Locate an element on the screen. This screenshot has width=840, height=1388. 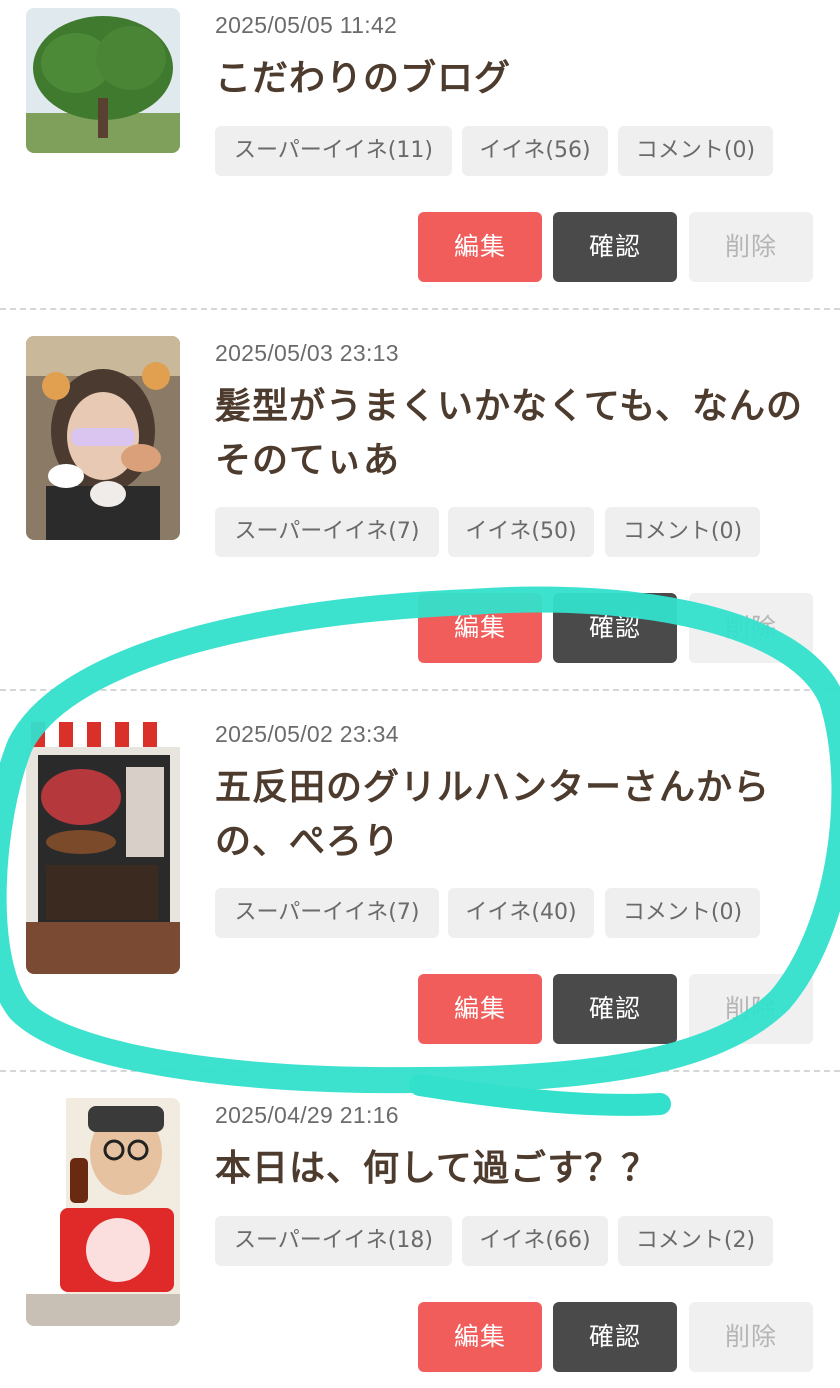
post-title: 五反田のグリルハンターさんからの、ぺろり is located at coordinates (515, 815).